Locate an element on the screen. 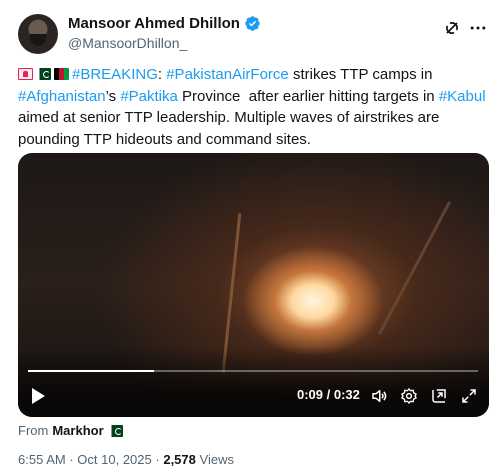  source-attribution: From Markhor is located at coordinates (72, 430).